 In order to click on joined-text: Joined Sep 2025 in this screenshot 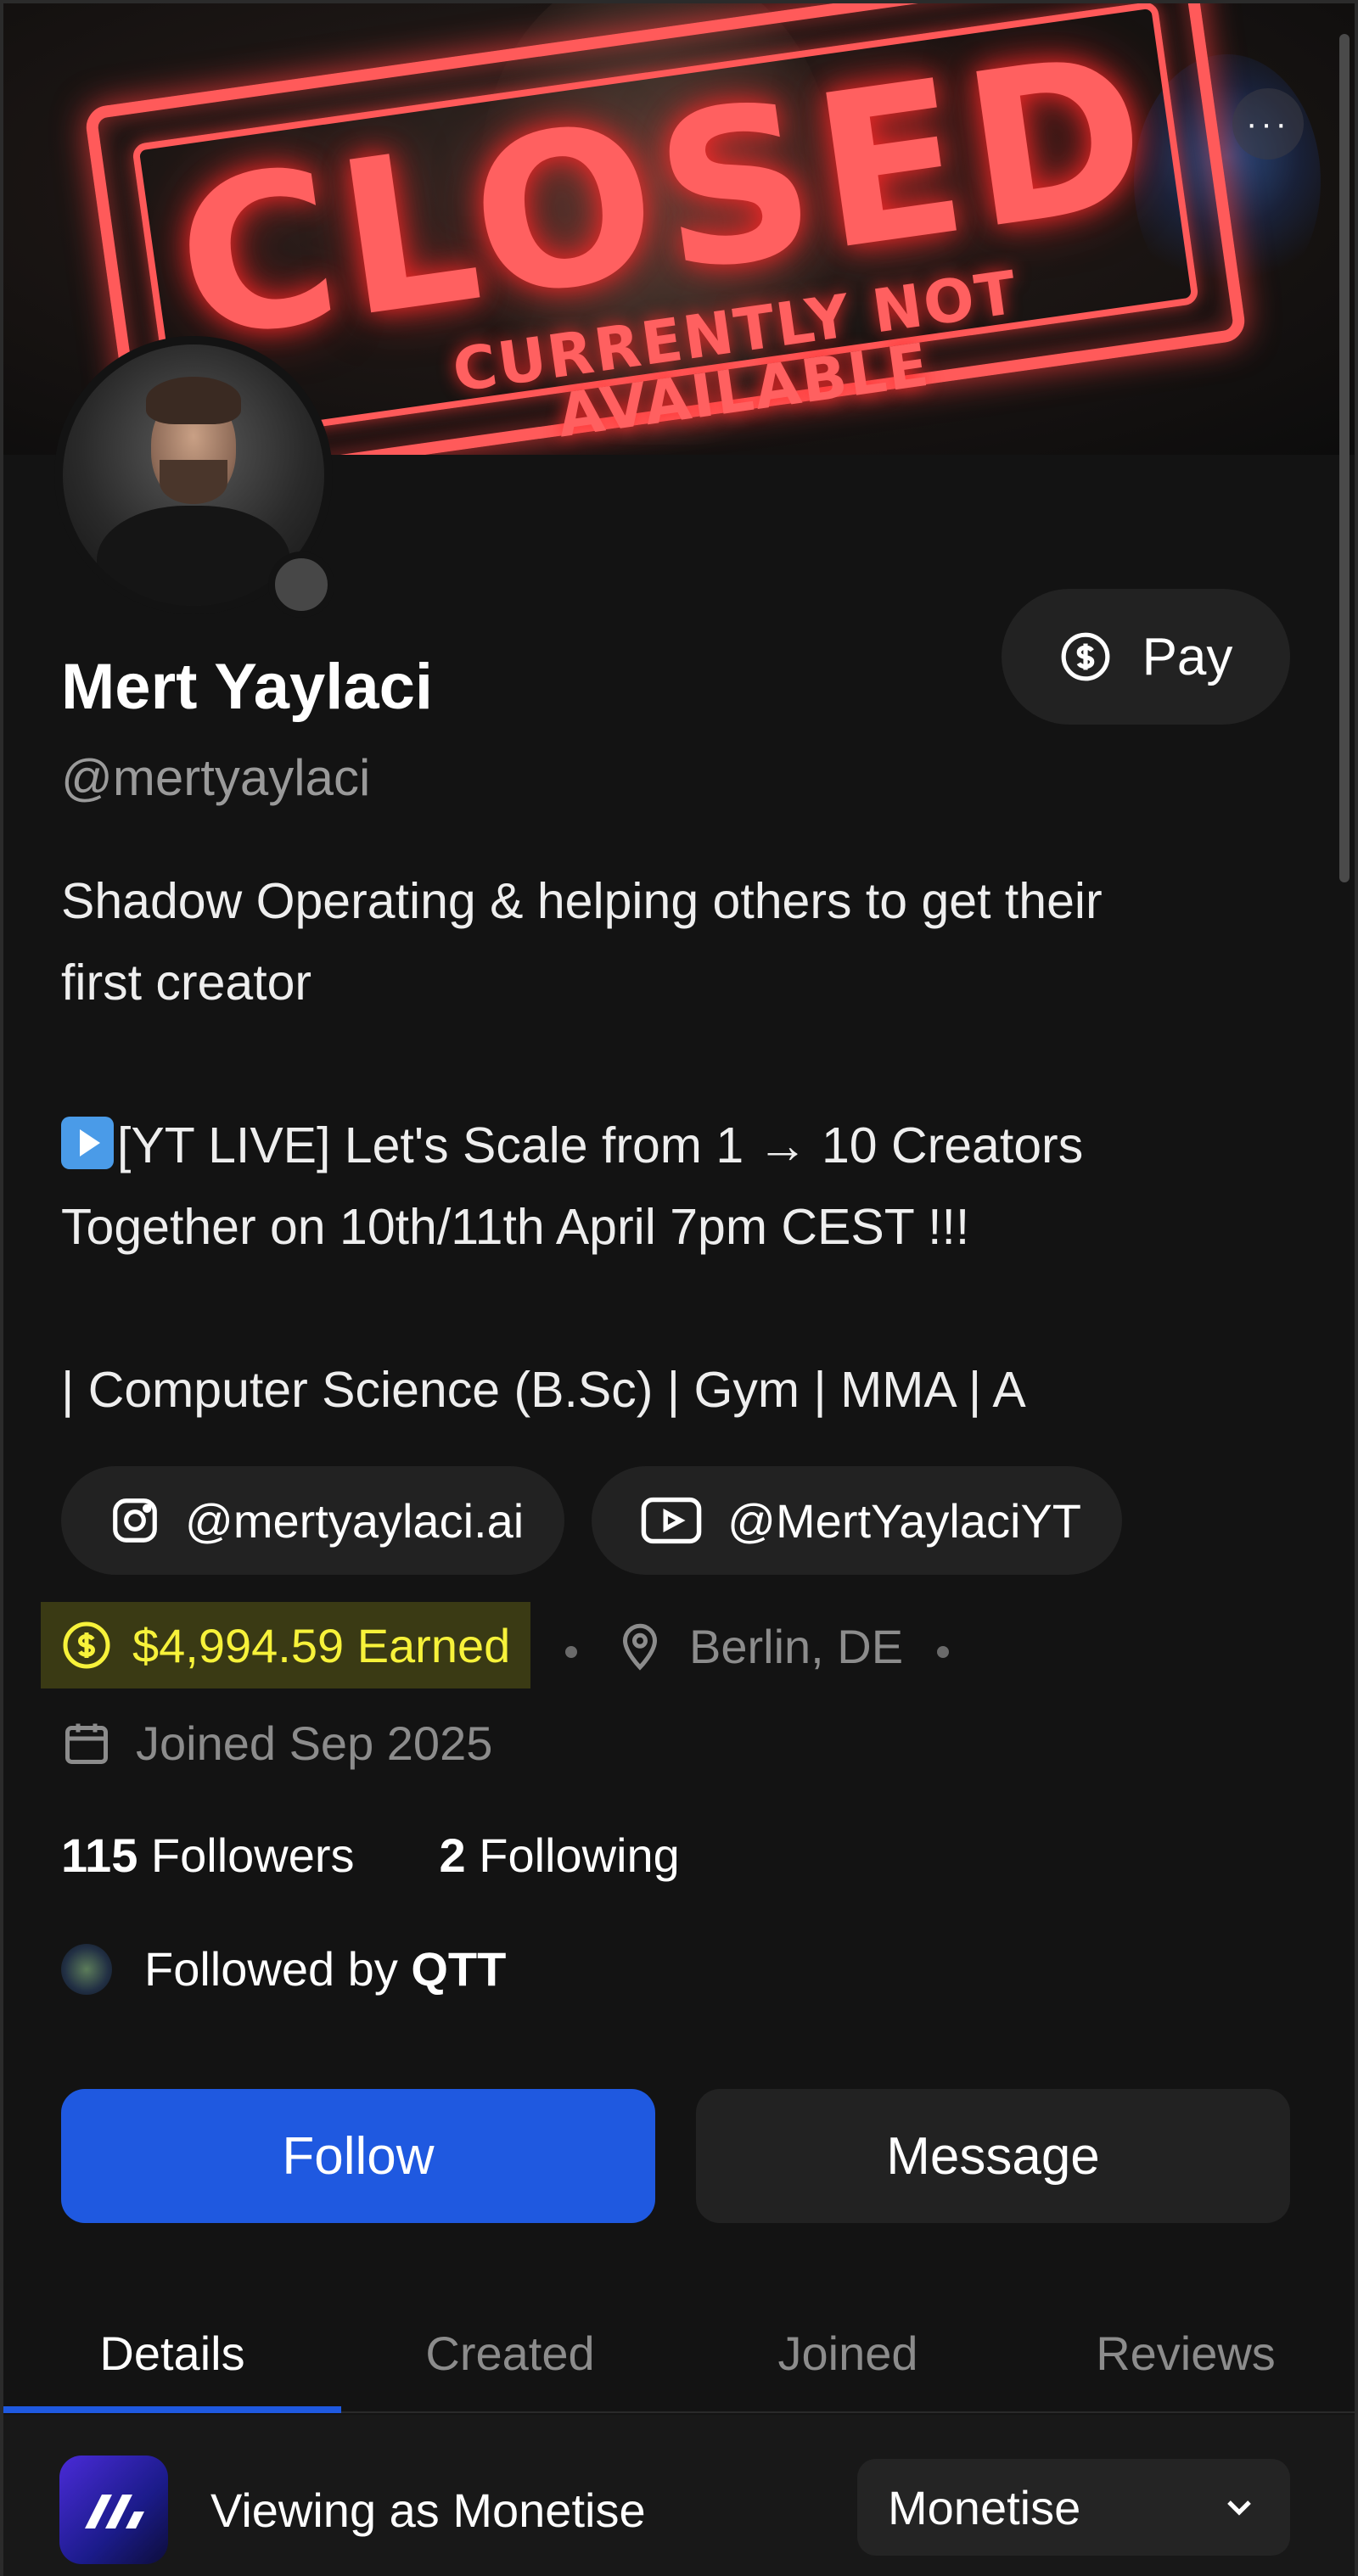, I will do `click(314, 1743)`.